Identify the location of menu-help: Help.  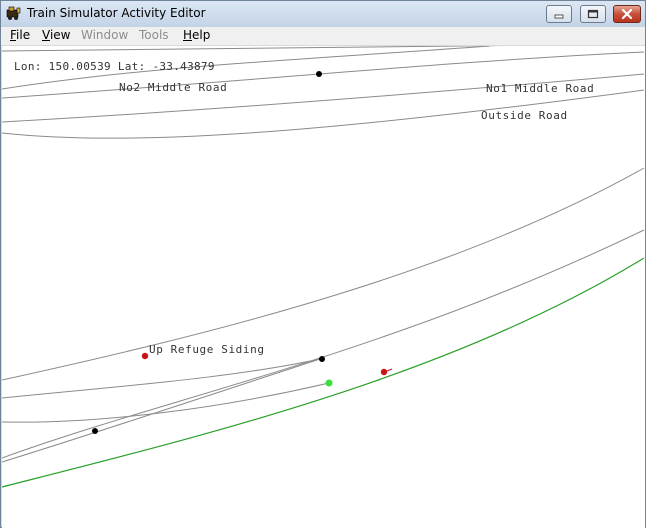
(196, 35).